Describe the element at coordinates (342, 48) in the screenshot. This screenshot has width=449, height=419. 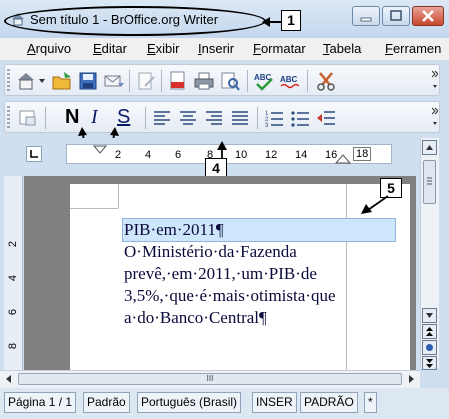
I see `menu-tabela: Tabela` at that location.